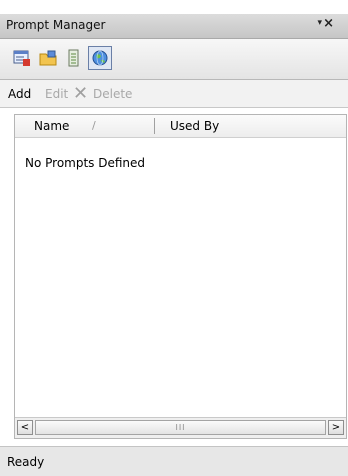 This screenshot has height=476, width=348. I want to click on panel-titlebar: Prompt Manager ▾ ×, so click(174, 26).